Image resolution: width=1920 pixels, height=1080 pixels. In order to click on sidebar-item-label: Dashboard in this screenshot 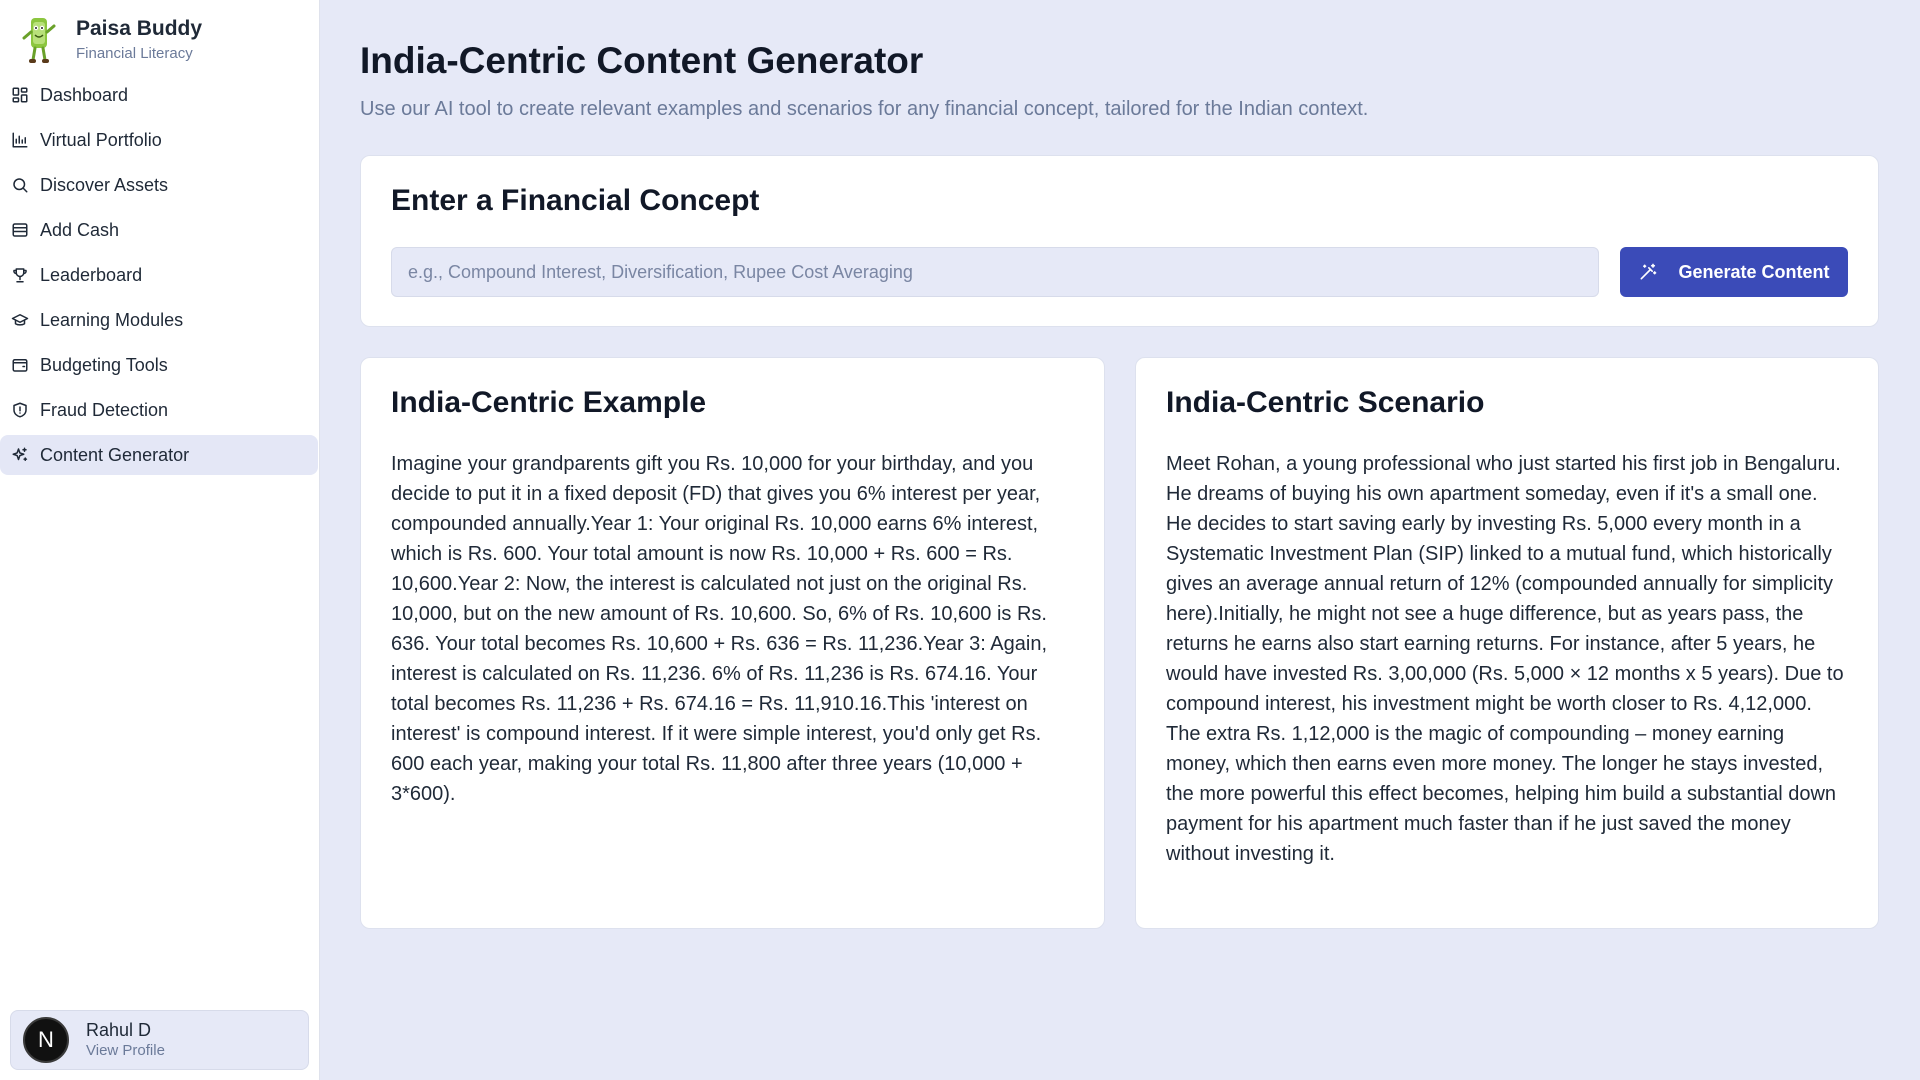, I will do `click(84, 94)`.